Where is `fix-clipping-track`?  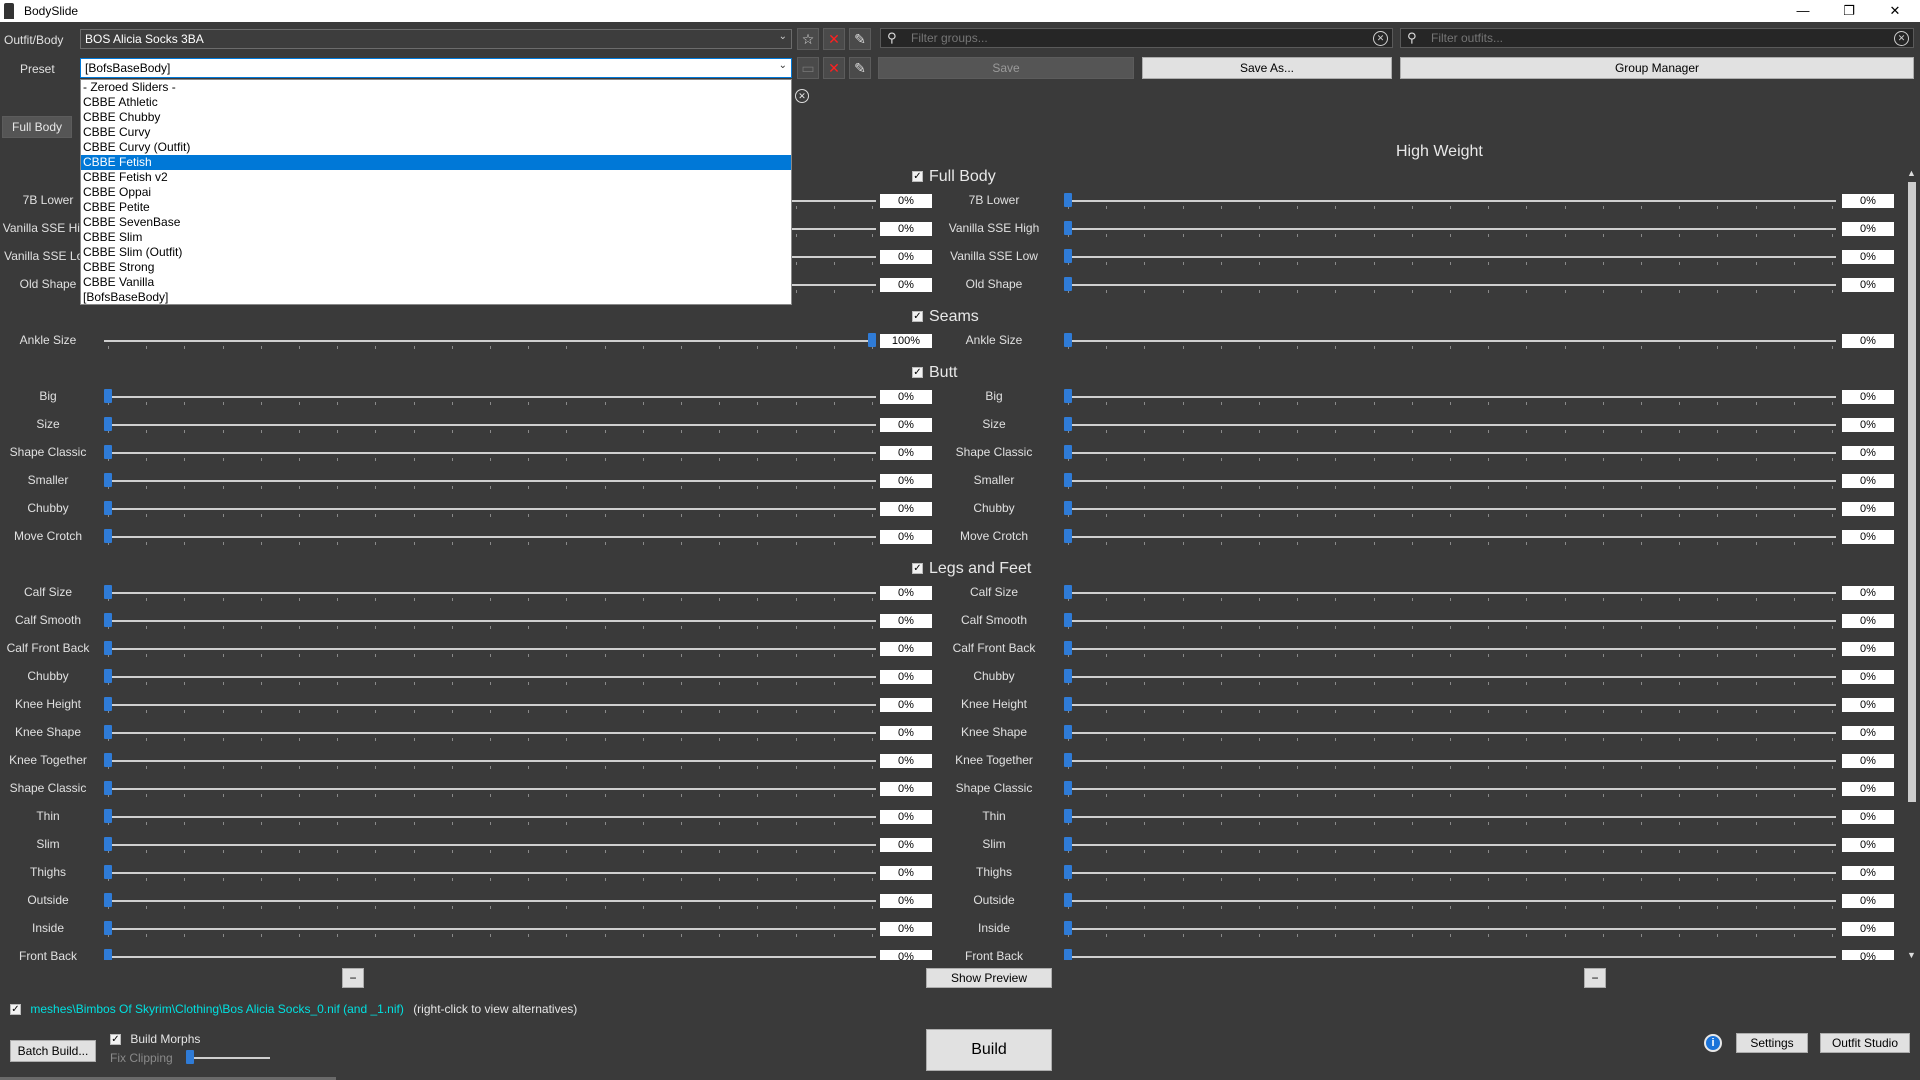 fix-clipping-track is located at coordinates (228, 1058).